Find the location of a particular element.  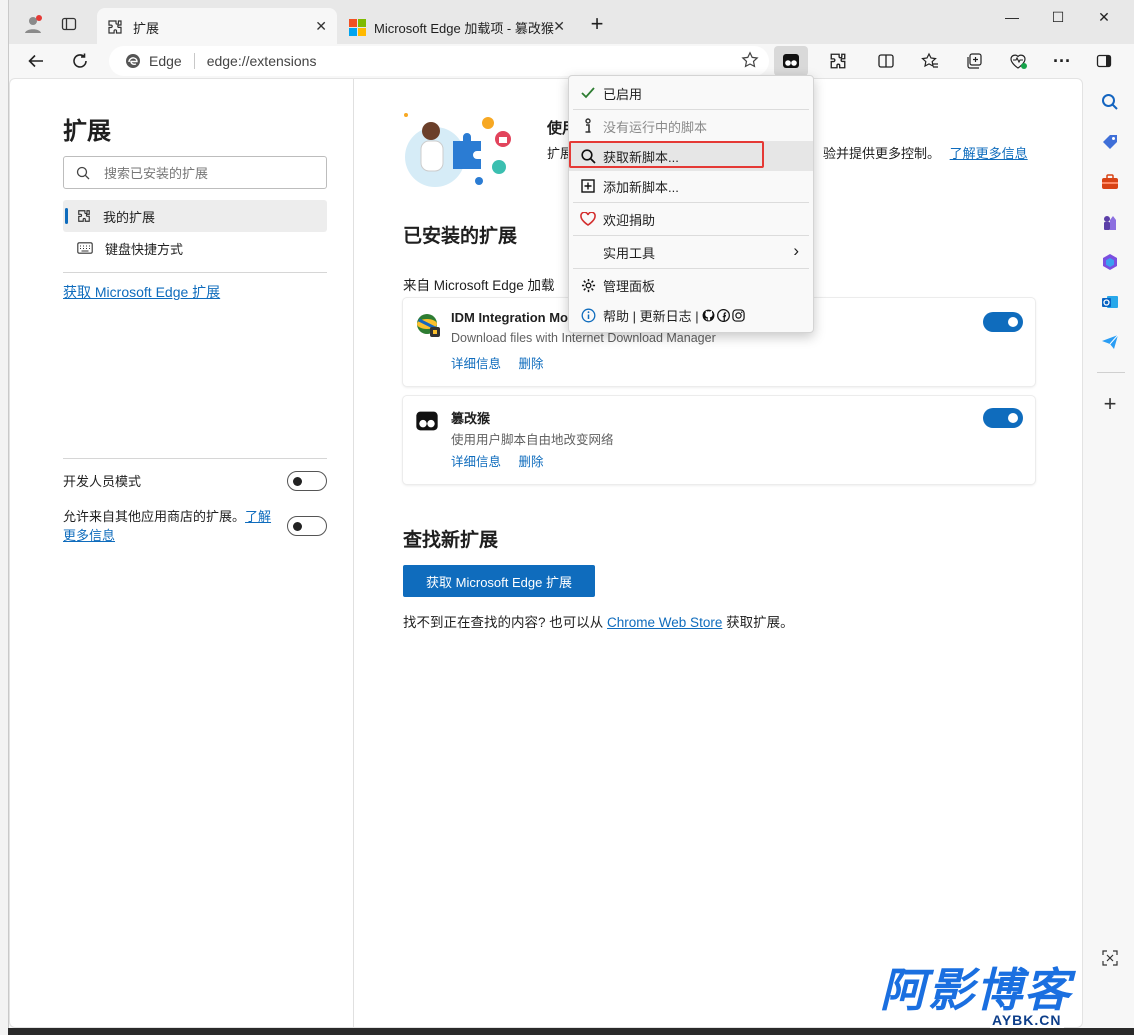

gear-icon is located at coordinates (588, 285).